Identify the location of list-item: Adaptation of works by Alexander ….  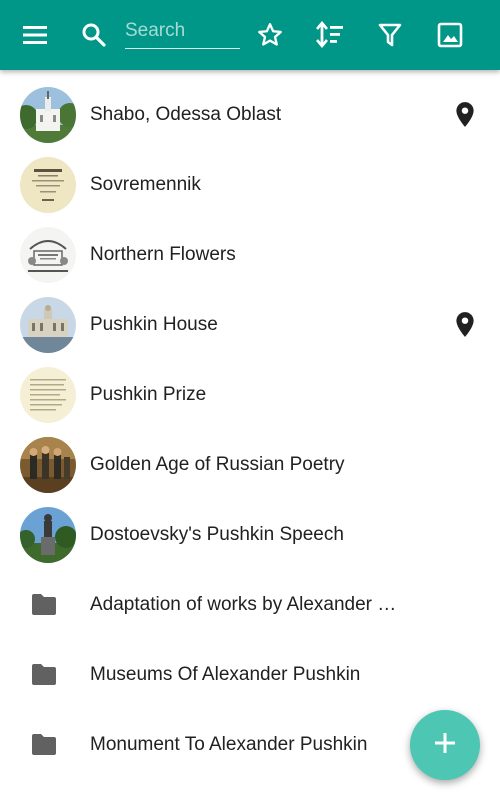
(250, 605).